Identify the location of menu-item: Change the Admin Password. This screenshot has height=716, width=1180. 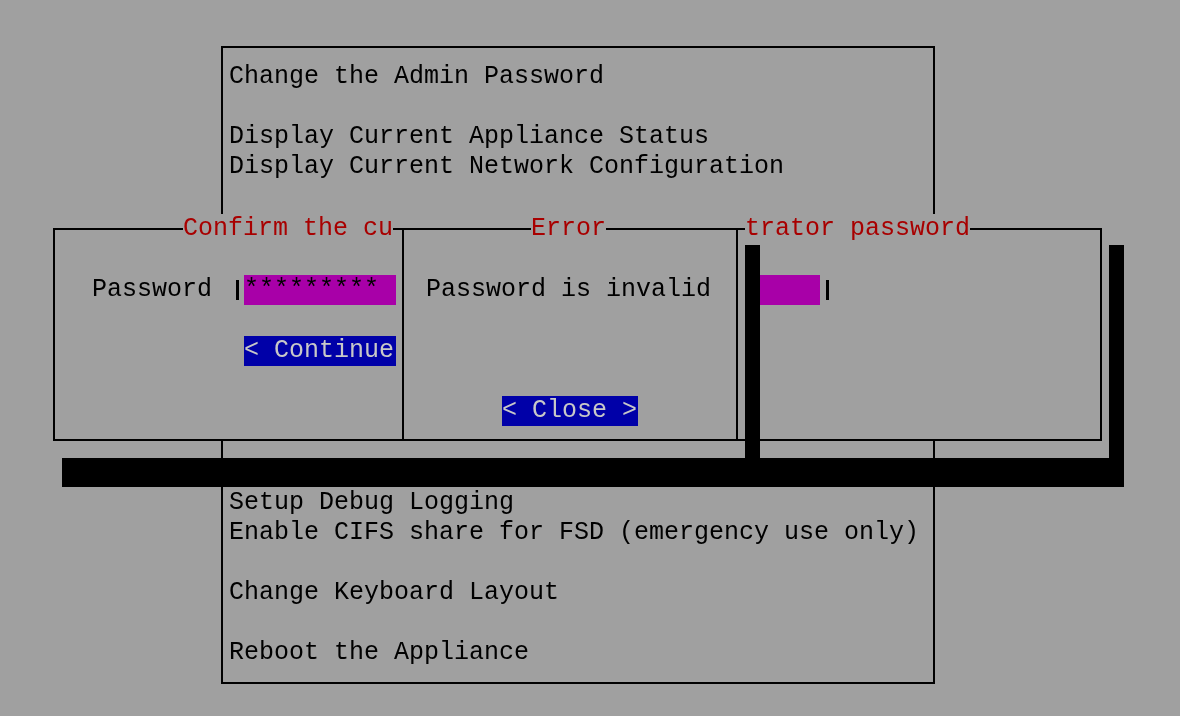
(578, 77).